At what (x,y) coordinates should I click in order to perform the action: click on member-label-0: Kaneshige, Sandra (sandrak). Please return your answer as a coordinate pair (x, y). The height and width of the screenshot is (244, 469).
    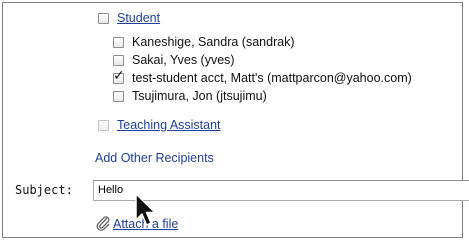
    Looking at the image, I should click on (213, 42).